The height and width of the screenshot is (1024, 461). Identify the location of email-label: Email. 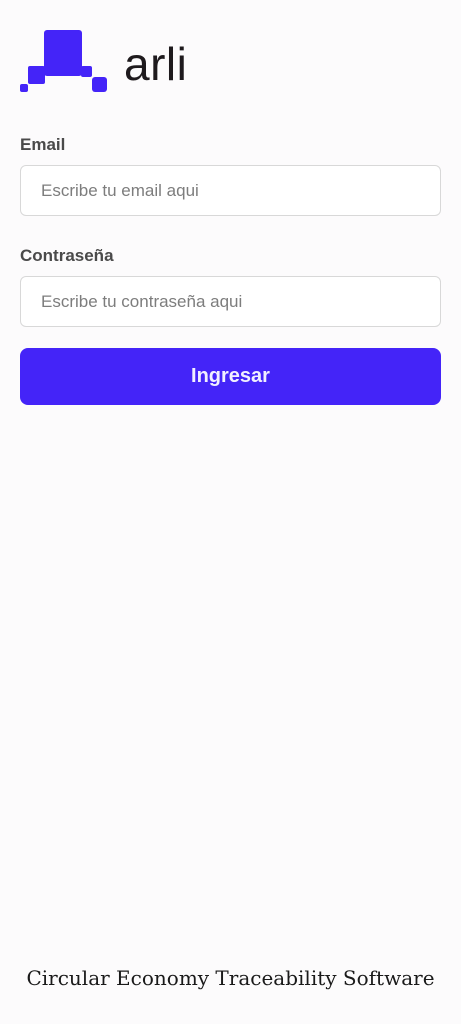
(43, 144).